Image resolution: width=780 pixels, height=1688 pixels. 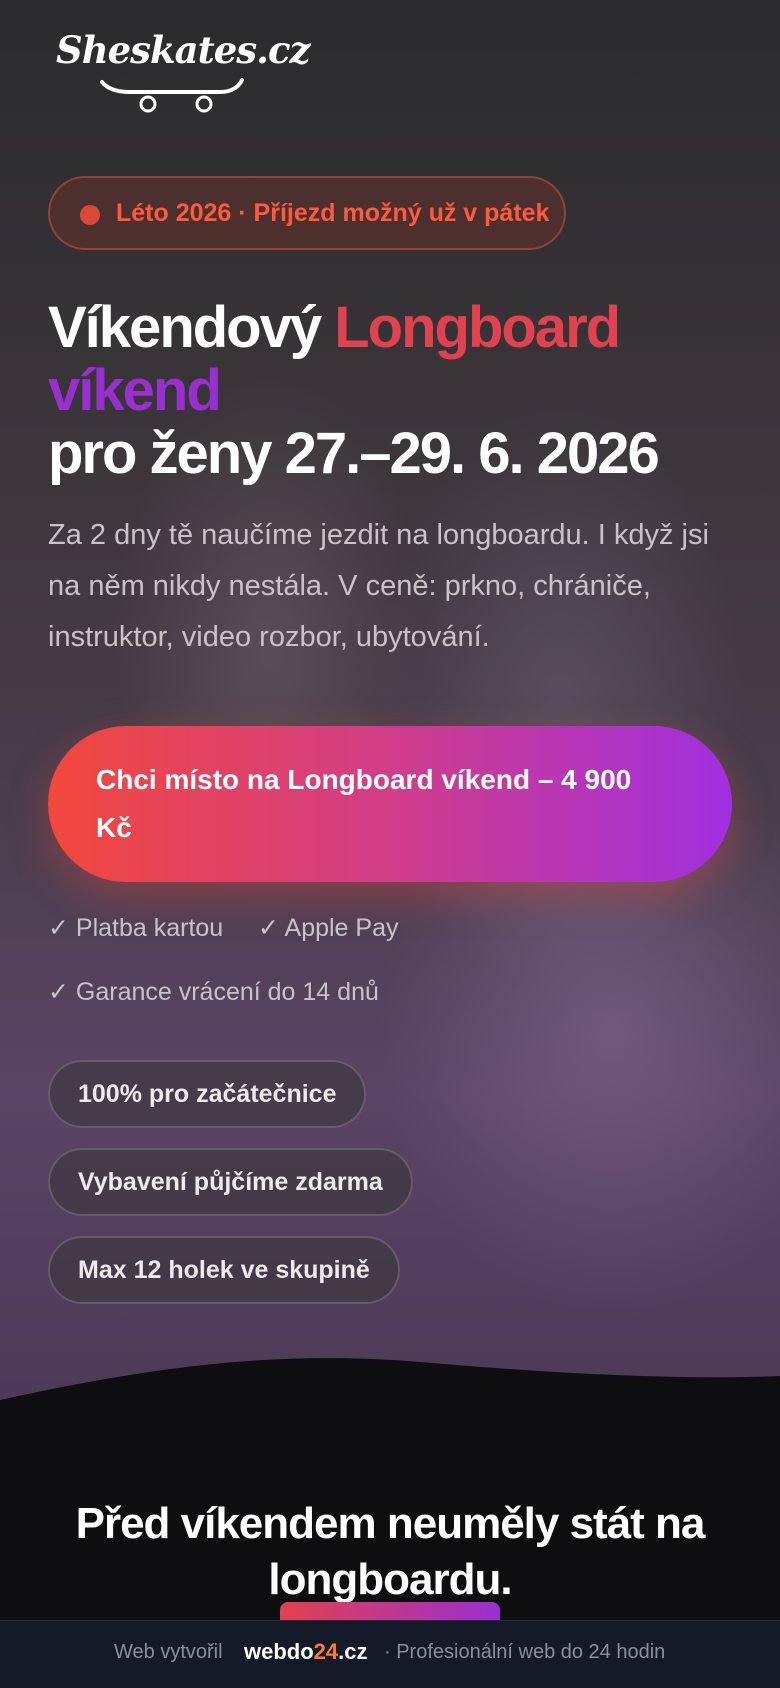 I want to click on footer-tagline: · Profesionální web do 24 hodin, so click(x=525, y=1652).